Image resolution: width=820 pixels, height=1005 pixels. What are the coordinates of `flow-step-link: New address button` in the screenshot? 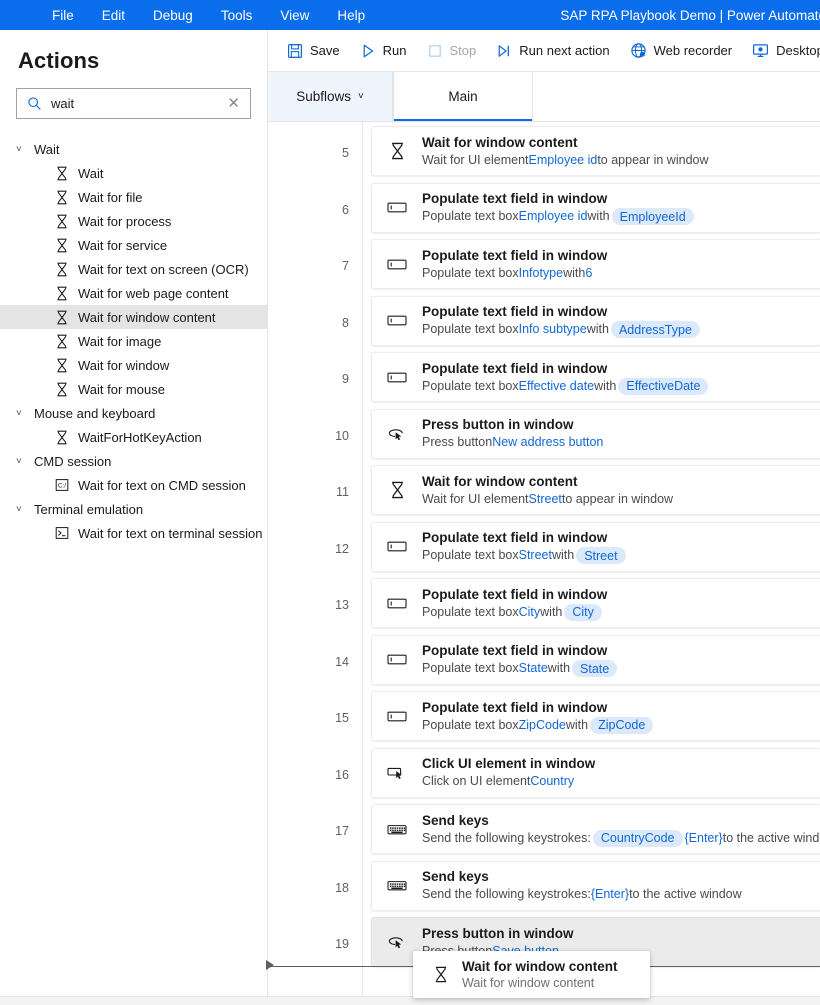 It's located at (547, 442).